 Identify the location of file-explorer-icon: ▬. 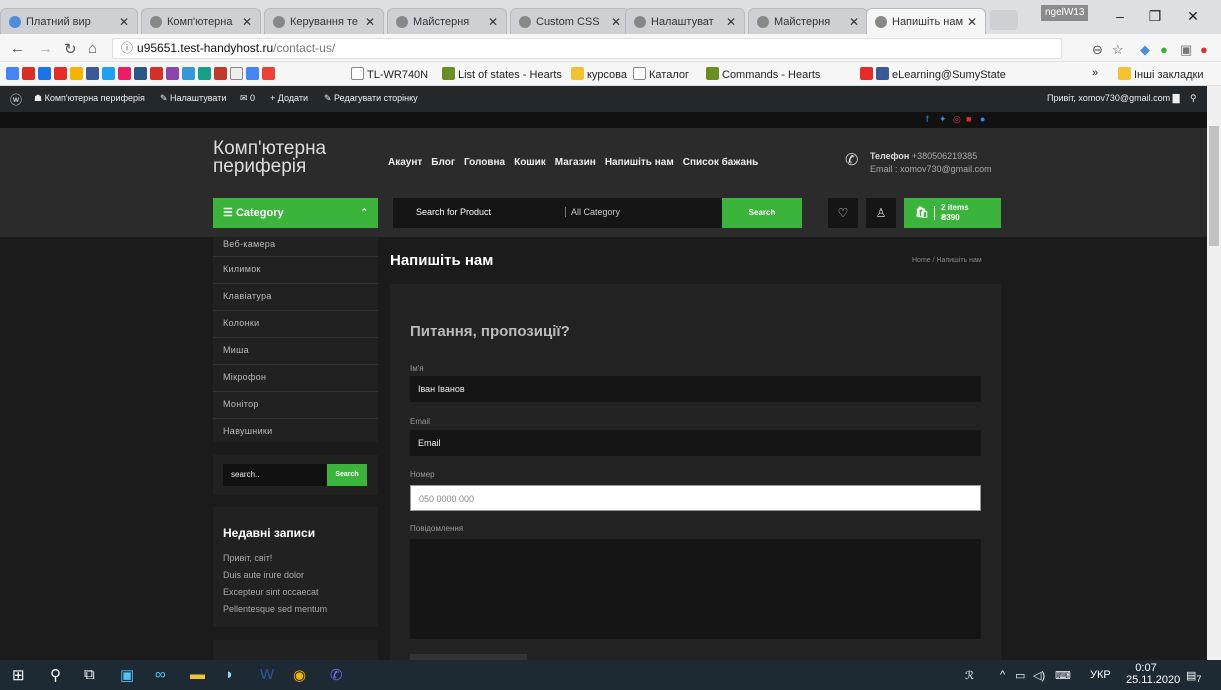
(197, 674).